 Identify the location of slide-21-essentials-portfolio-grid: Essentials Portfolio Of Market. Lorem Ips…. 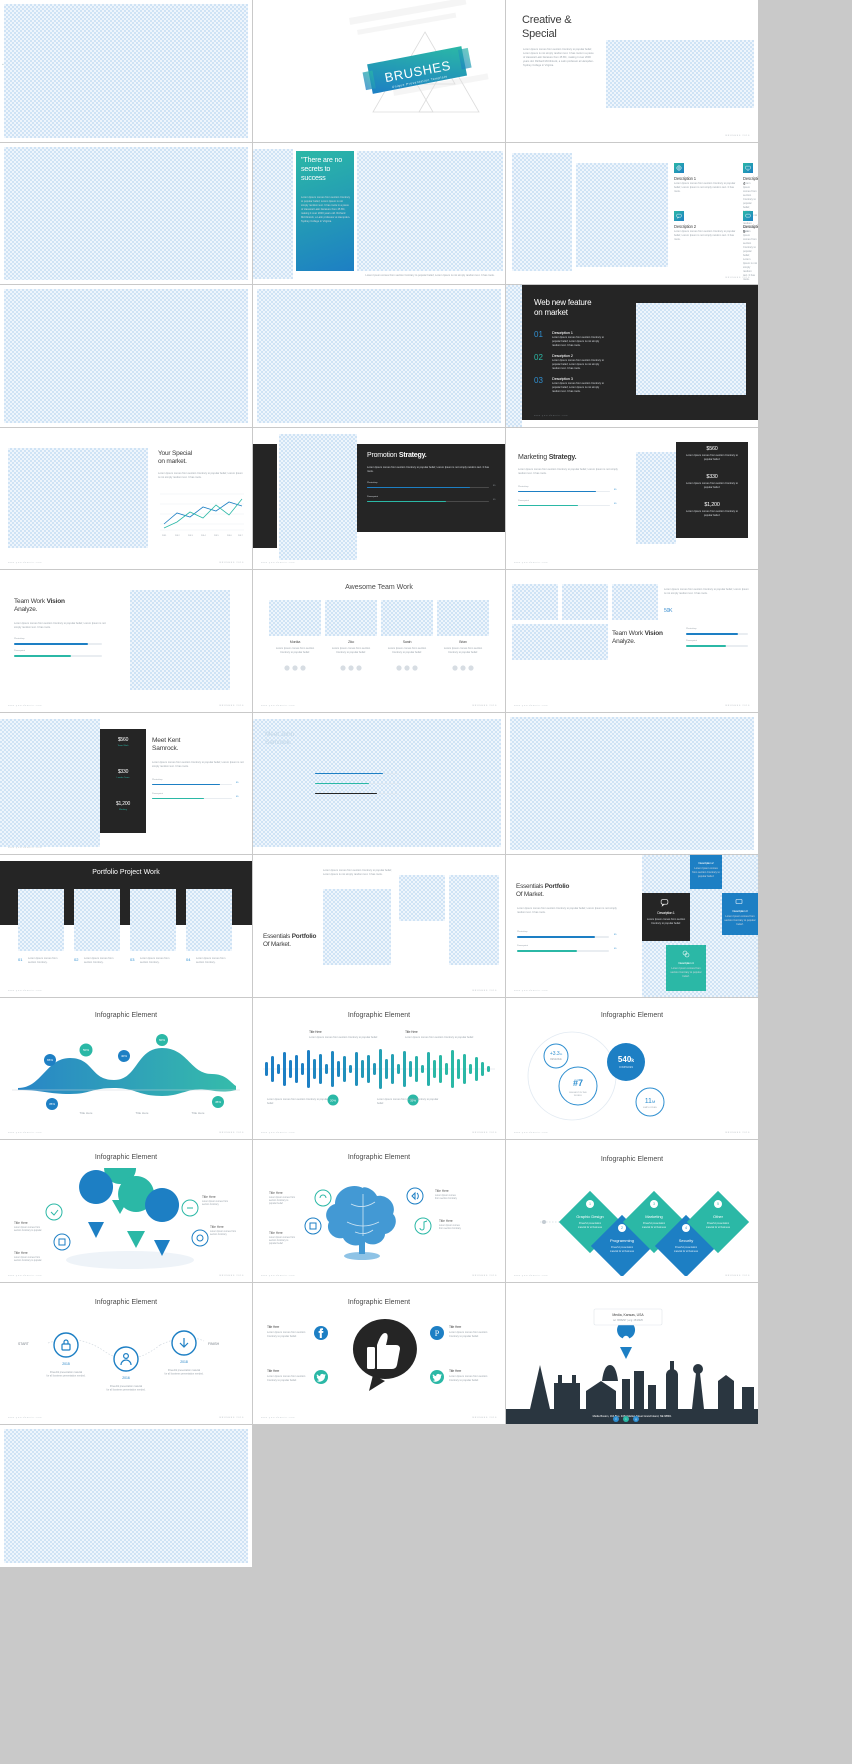
(632, 926).